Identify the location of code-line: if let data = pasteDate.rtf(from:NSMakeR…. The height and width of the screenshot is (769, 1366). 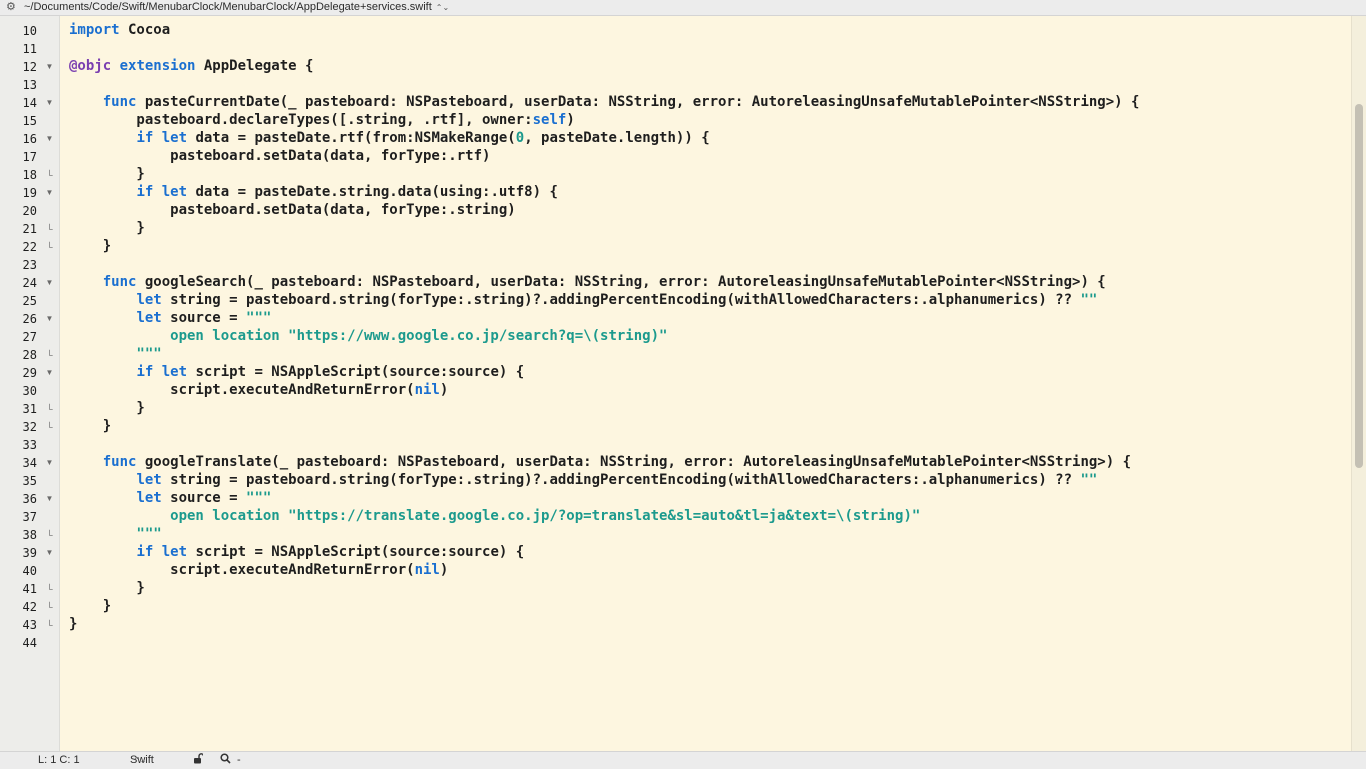
(389, 138).